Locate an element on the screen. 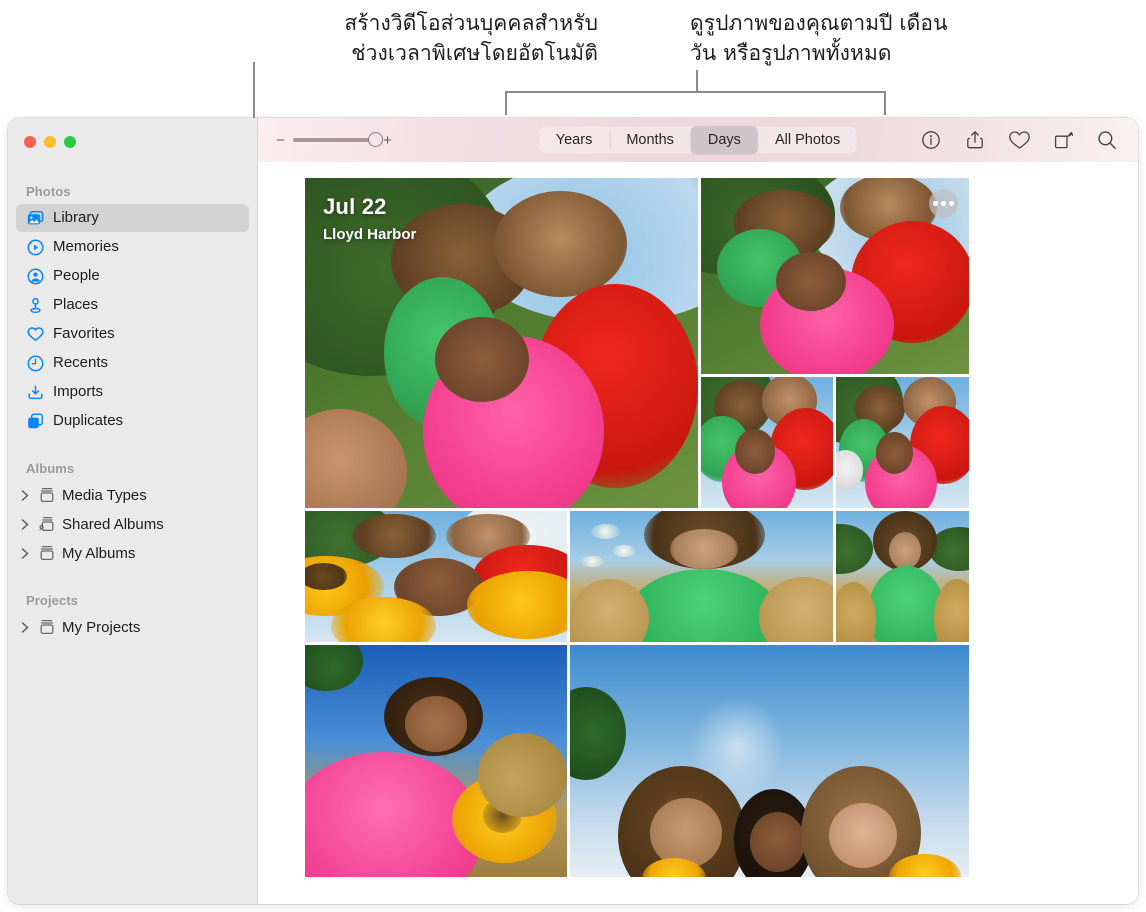 The width and height of the screenshot is (1146, 912). sidebar-item-label: My Albums is located at coordinates (99, 553).